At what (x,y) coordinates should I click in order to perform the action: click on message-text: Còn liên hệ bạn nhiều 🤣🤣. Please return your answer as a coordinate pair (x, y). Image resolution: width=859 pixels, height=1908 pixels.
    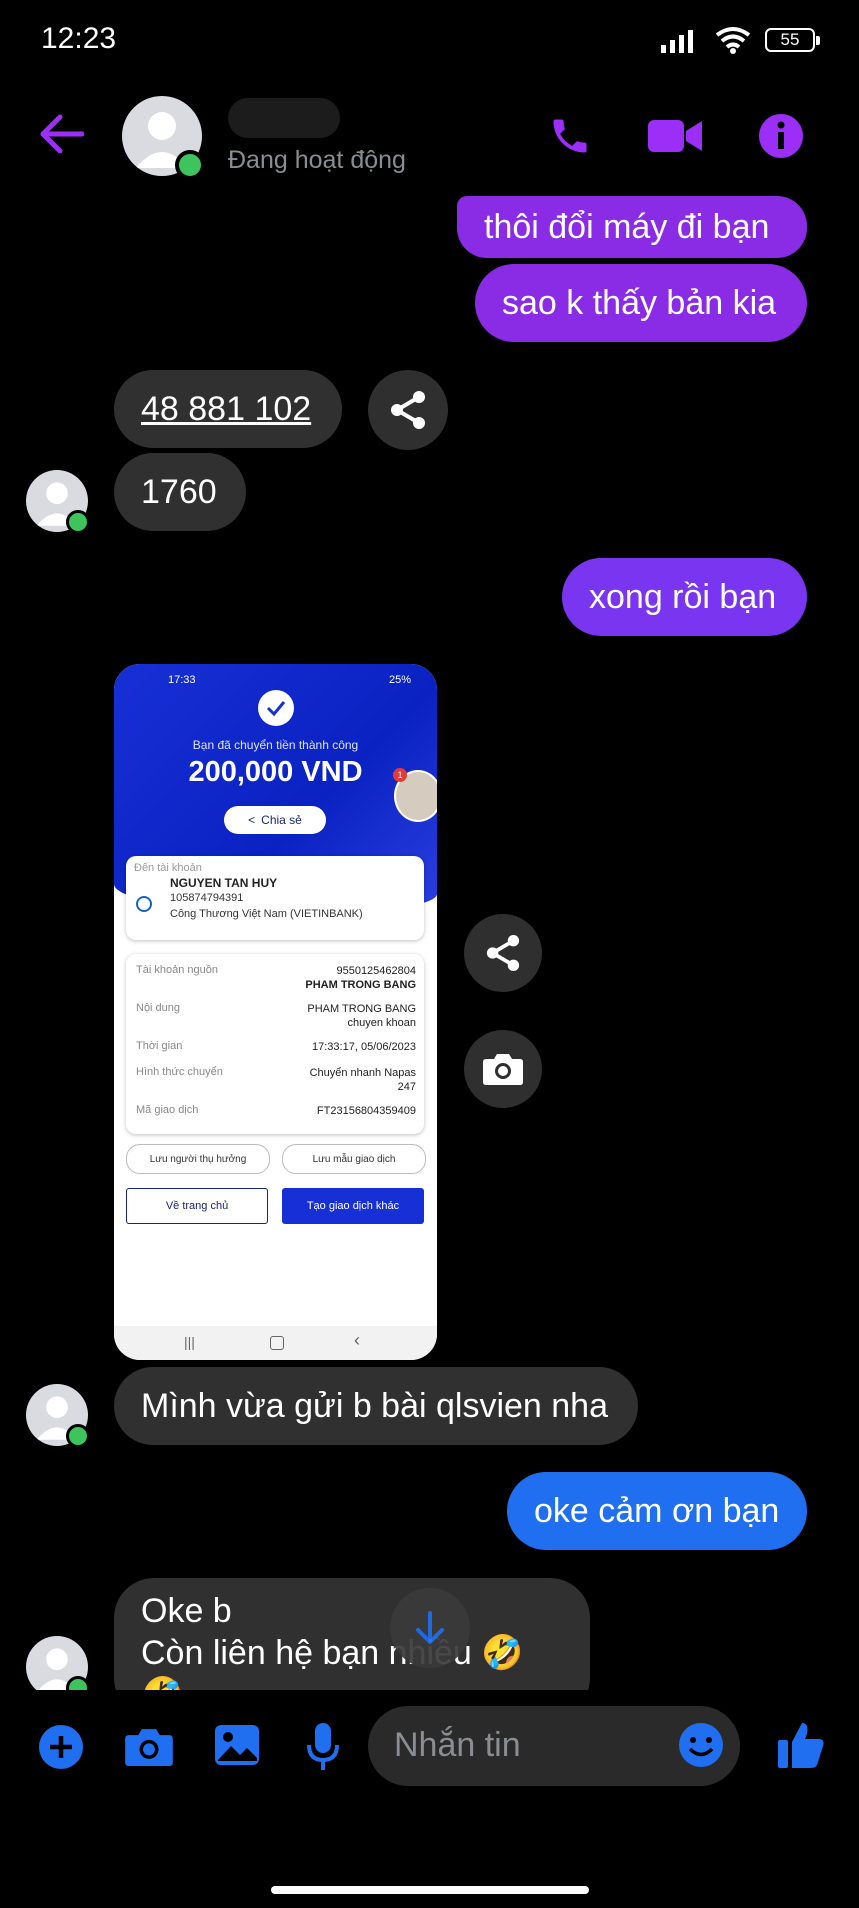
    Looking at the image, I should click on (332, 1662).